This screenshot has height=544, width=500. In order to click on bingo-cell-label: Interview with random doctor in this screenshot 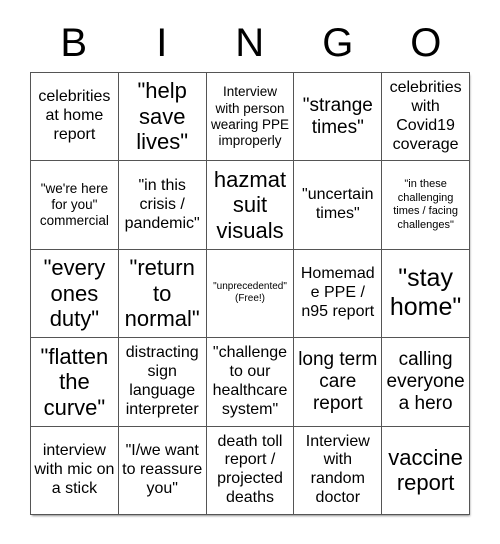, I will do `click(337, 469)`.